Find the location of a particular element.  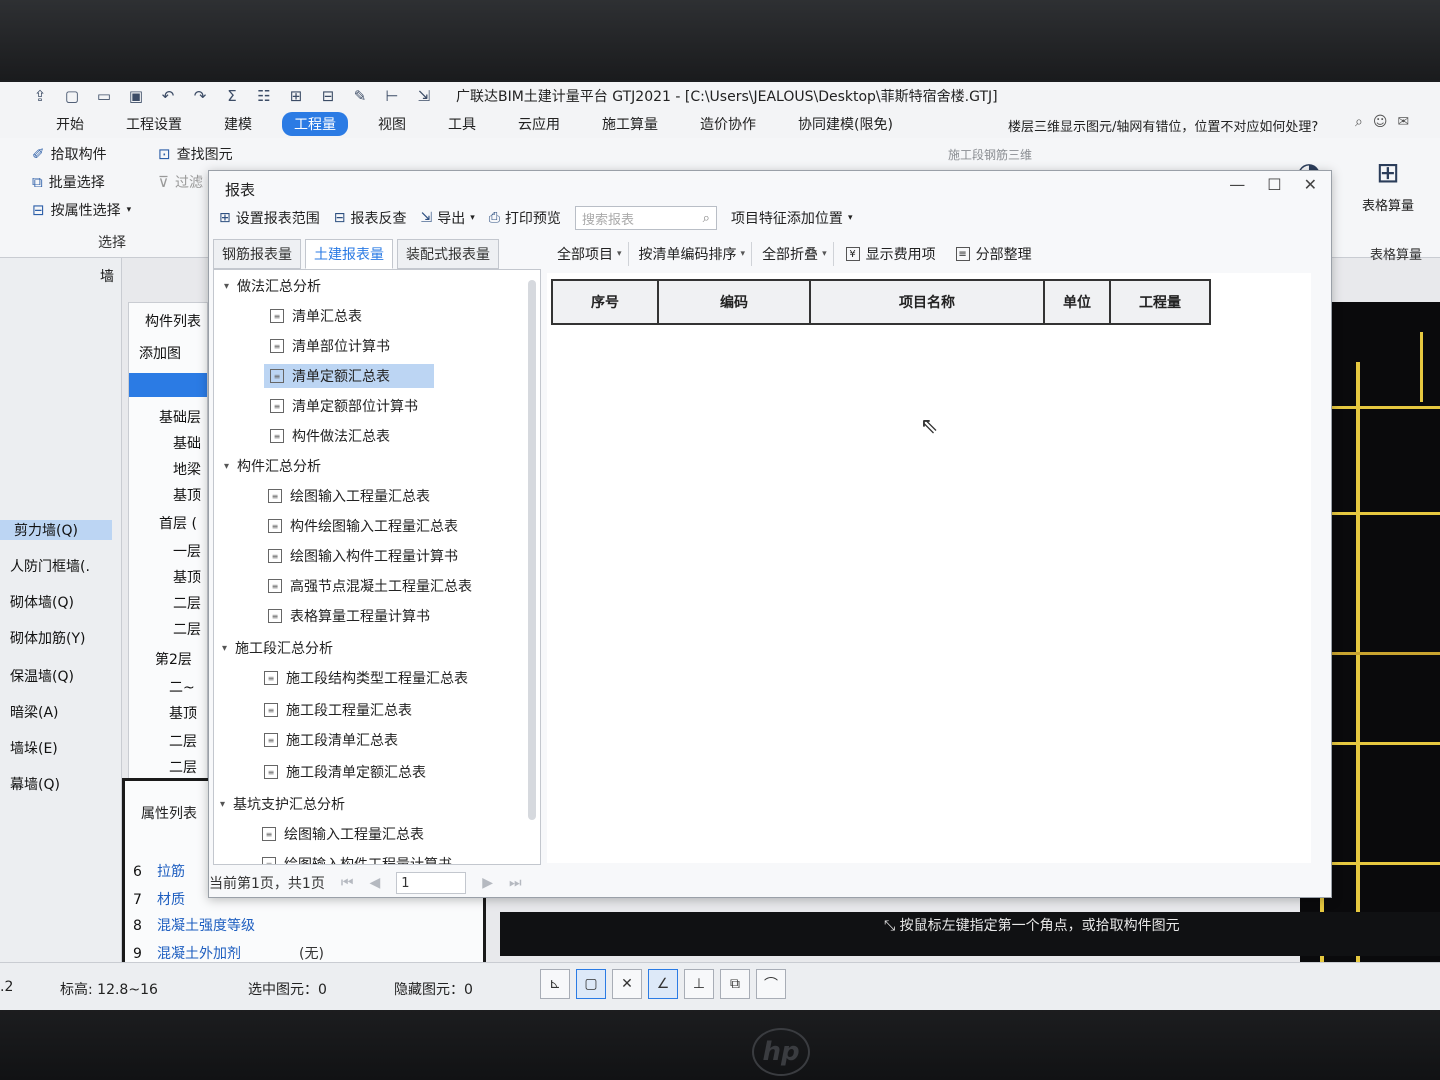

menu-quantity: 工程量 is located at coordinates (315, 124).